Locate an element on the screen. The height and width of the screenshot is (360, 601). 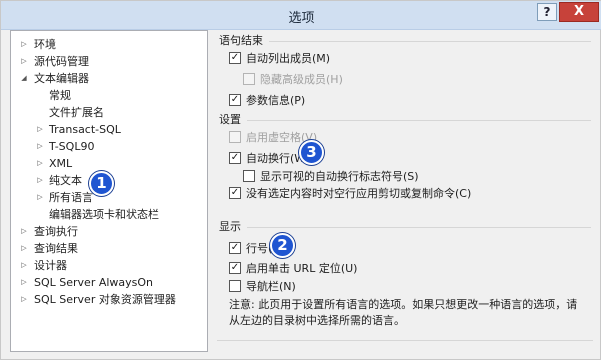
tree-item-label: 源代码管理 is located at coordinates (61, 61).